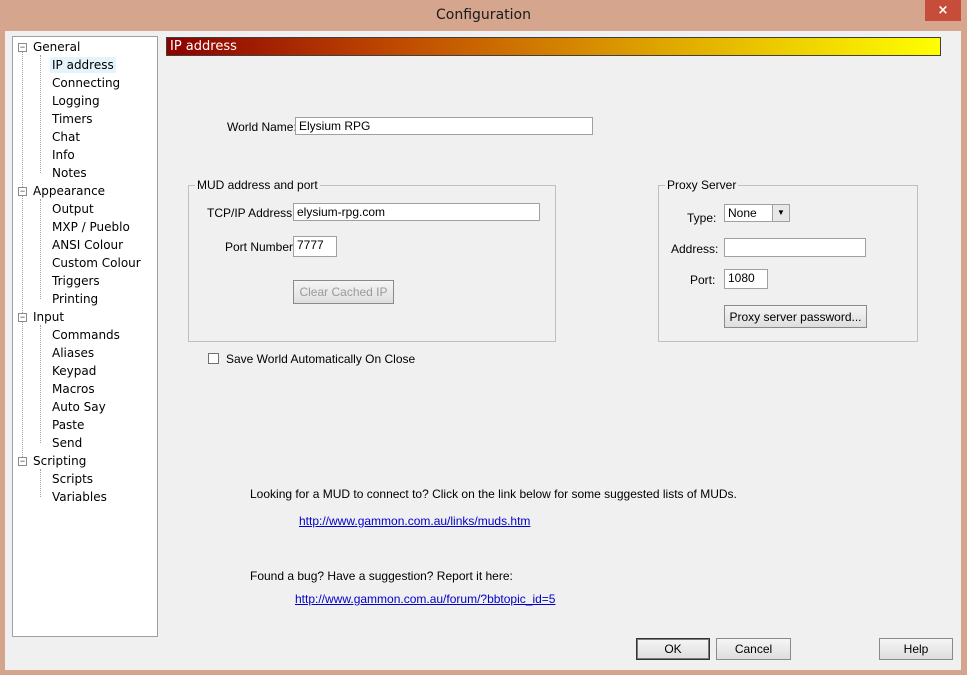 Image resolution: width=967 pixels, height=675 pixels. I want to click on proxy-type-label: Type:, so click(702, 218).